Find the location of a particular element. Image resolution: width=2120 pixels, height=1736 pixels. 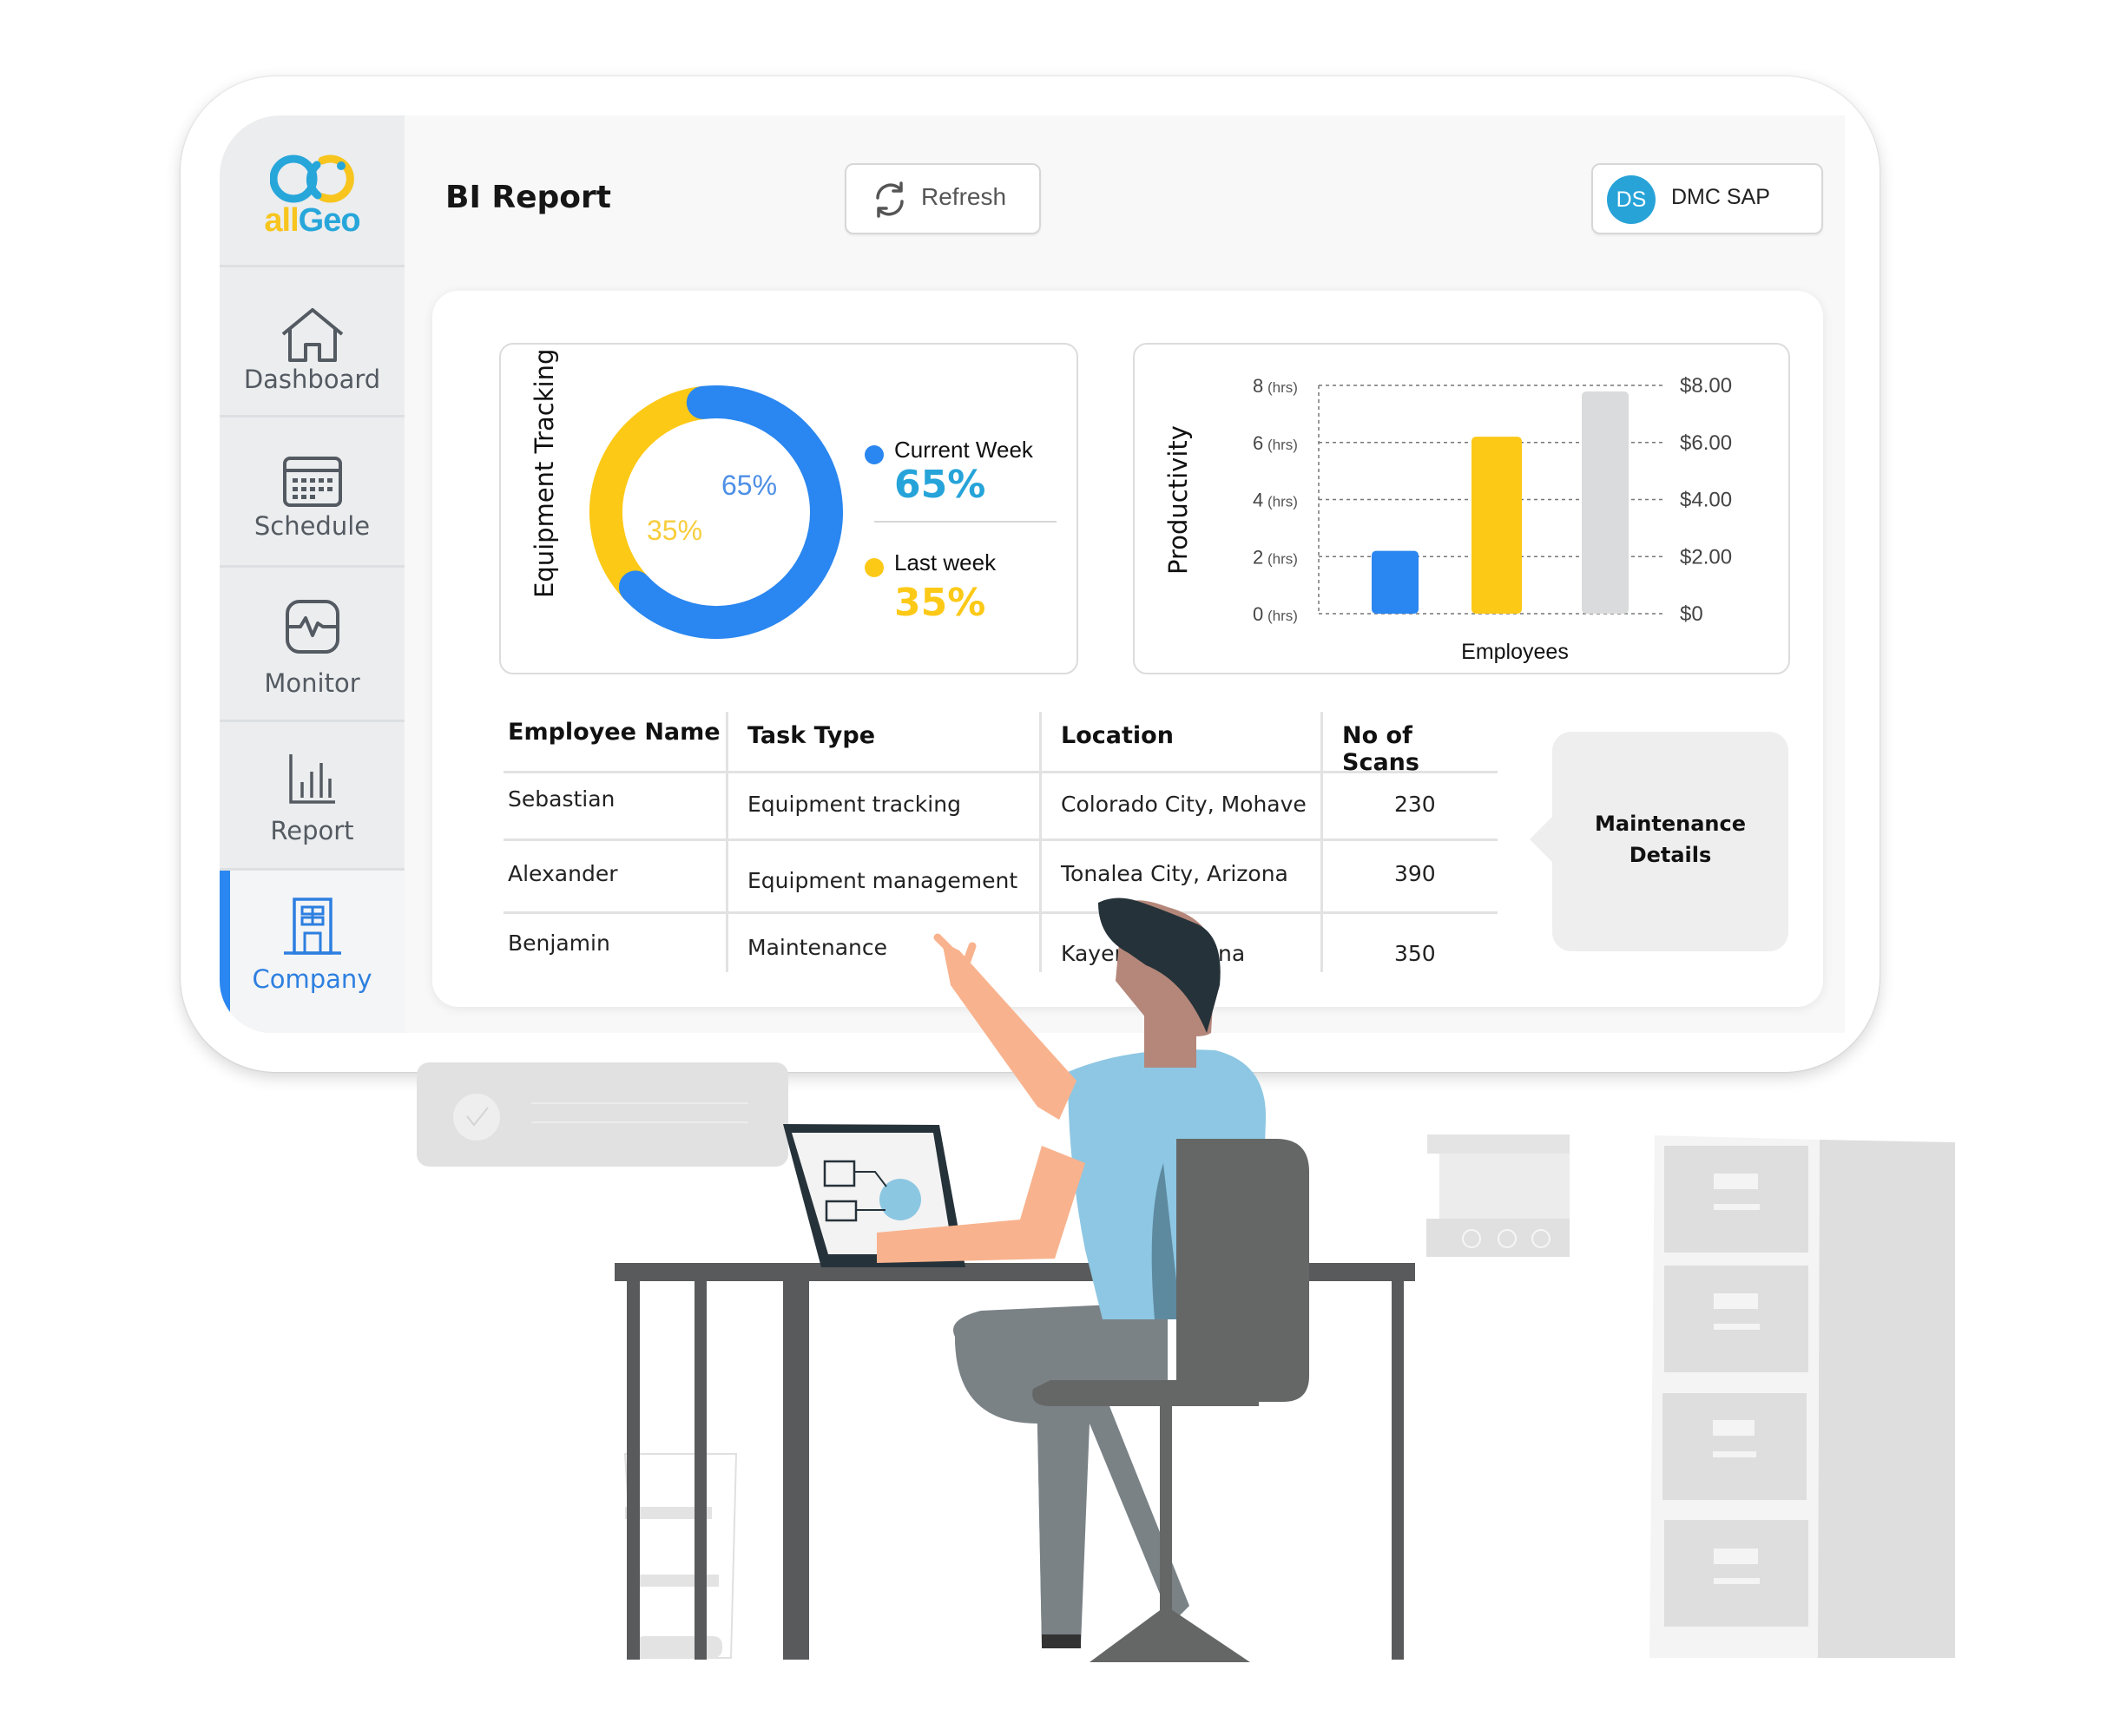

donut-label-current-week: 65% is located at coordinates (749, 485).